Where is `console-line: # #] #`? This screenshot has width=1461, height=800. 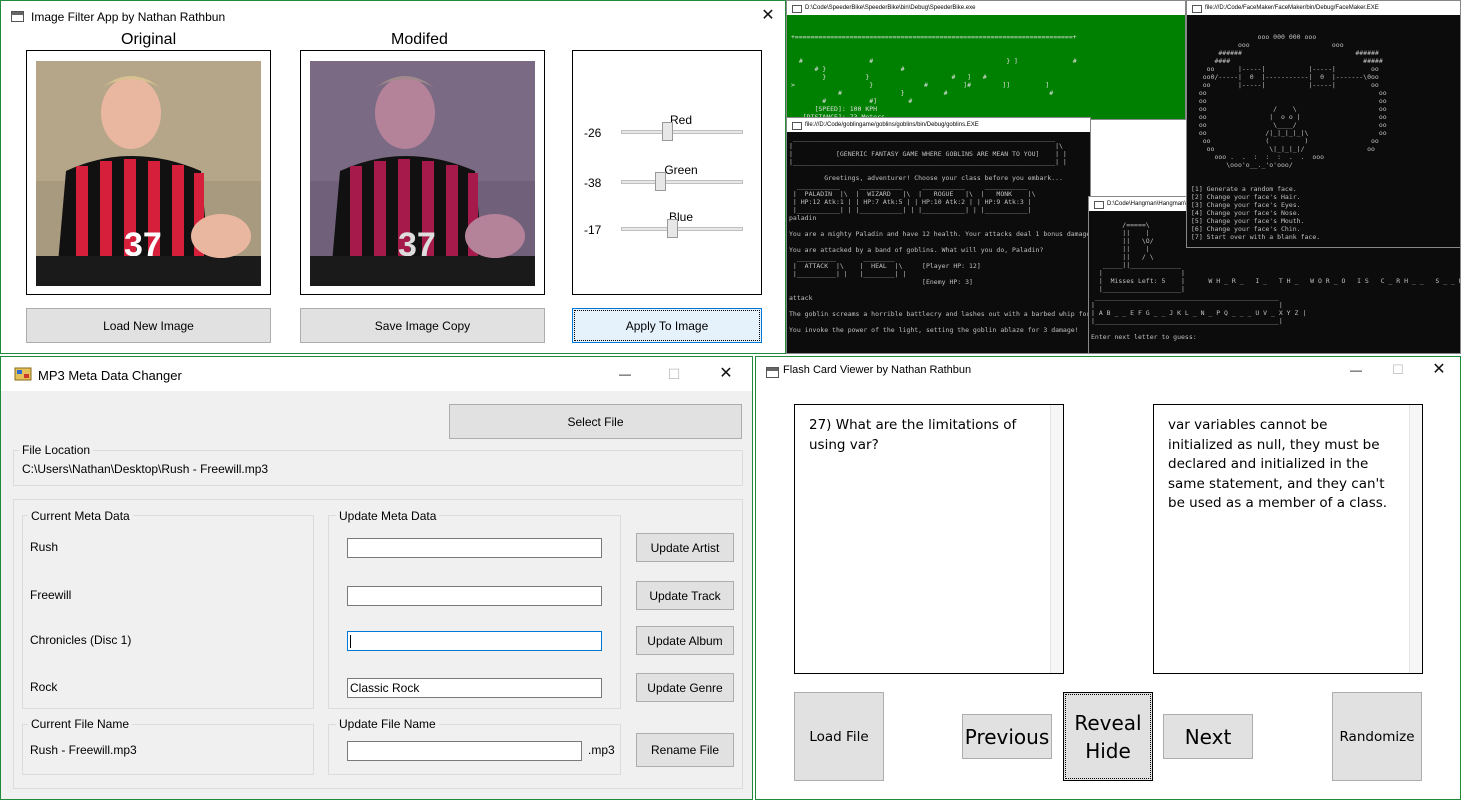 console-line: # #] # is located at coordinates (928, 101).